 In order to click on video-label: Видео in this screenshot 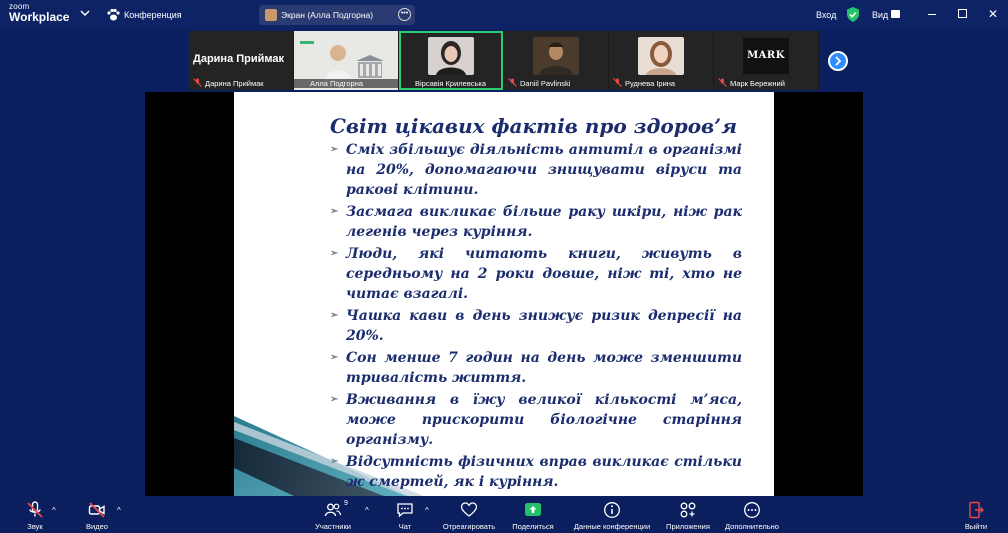, I will do `click(97, 526)`.